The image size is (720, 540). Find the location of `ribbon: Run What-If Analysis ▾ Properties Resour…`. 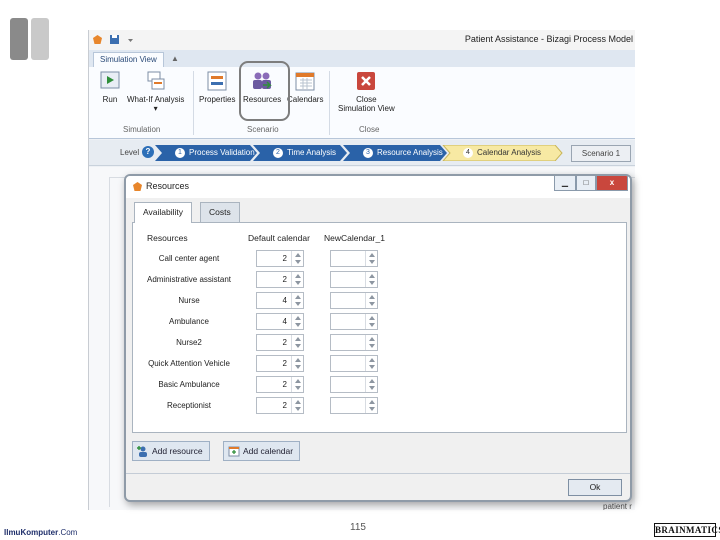

ribbon: Run What-If Analysis ▾ Properties Resour… is located at coordinates (362, 103).